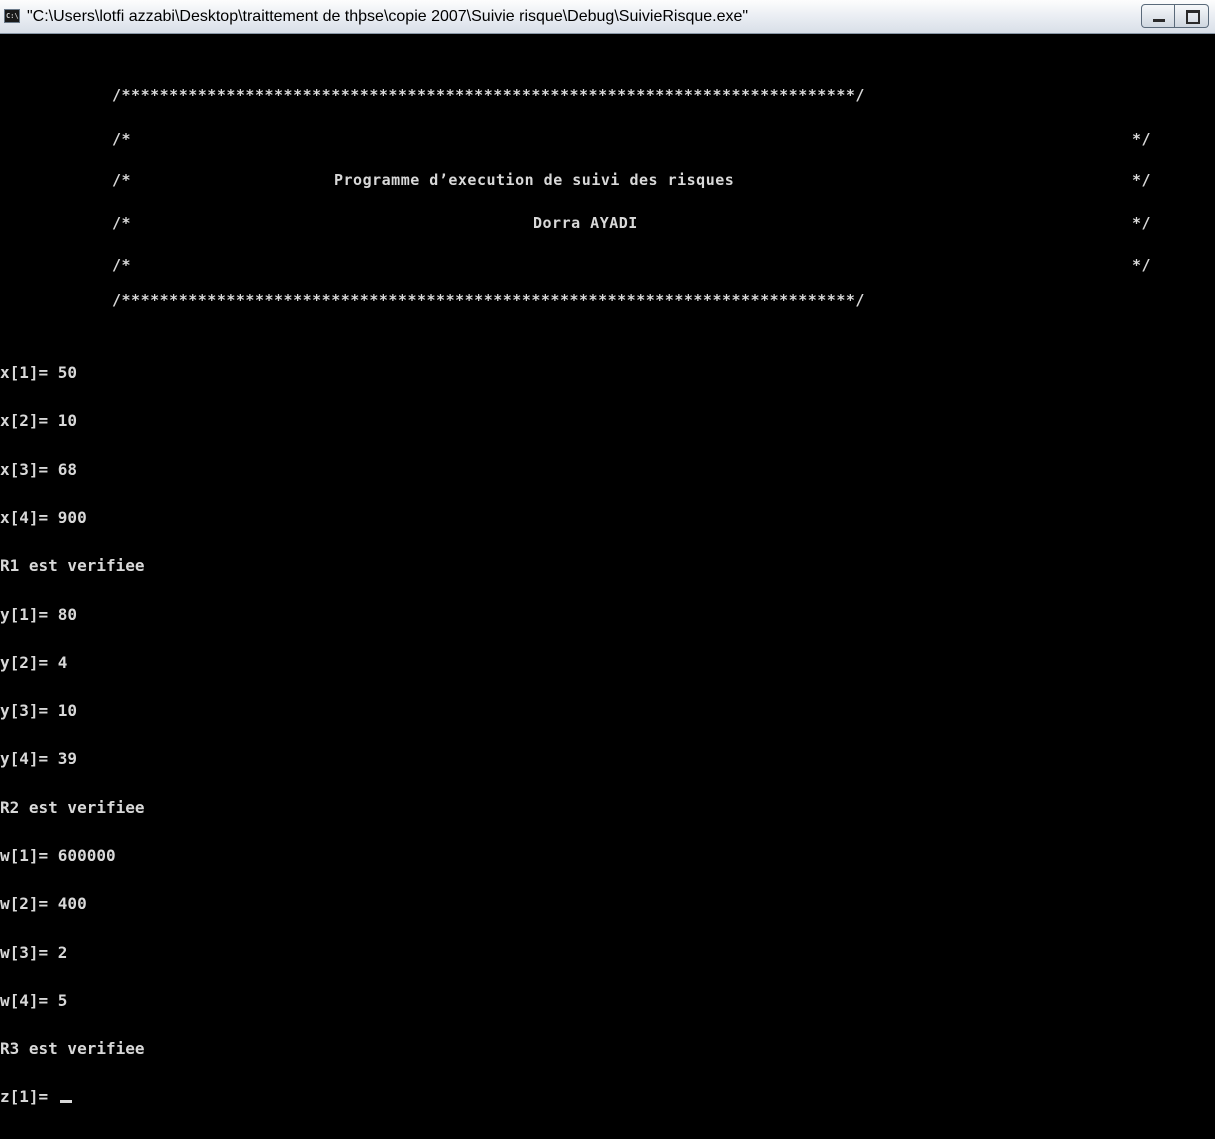 This screenshot has width=1215, height=1139. Describe the element at coordinates (72, 566) in the screenshot. I see `output-line: R1 est verifiee` at that location.